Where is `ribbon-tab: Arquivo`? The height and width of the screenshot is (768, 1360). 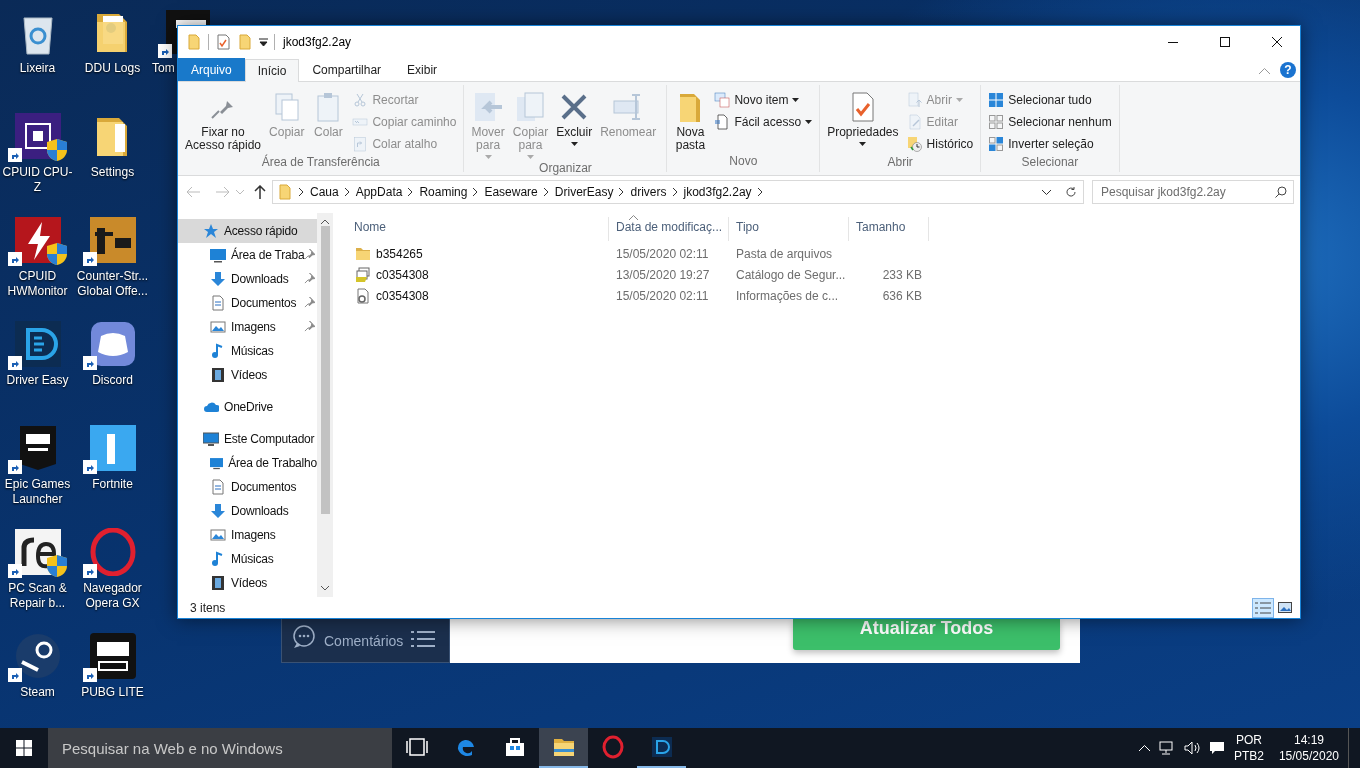 ribbon-tab: Arquivo is located at coordinates (211, 69).